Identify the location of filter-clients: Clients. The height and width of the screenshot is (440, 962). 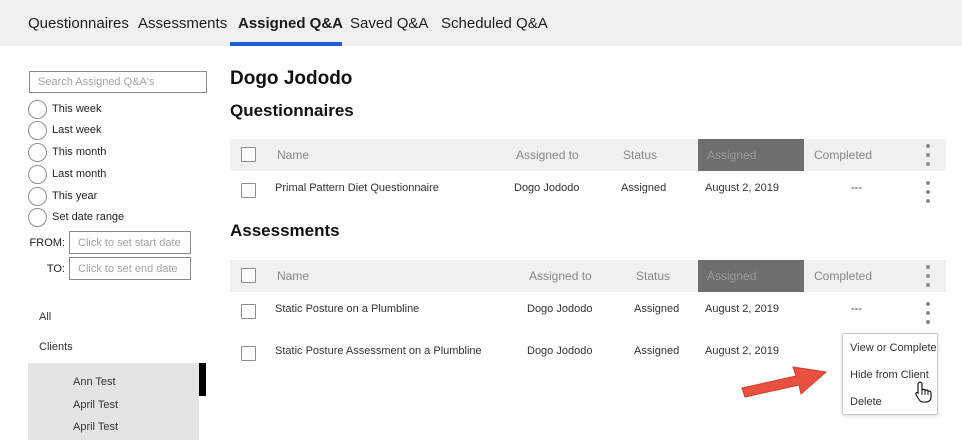
(56, 347).